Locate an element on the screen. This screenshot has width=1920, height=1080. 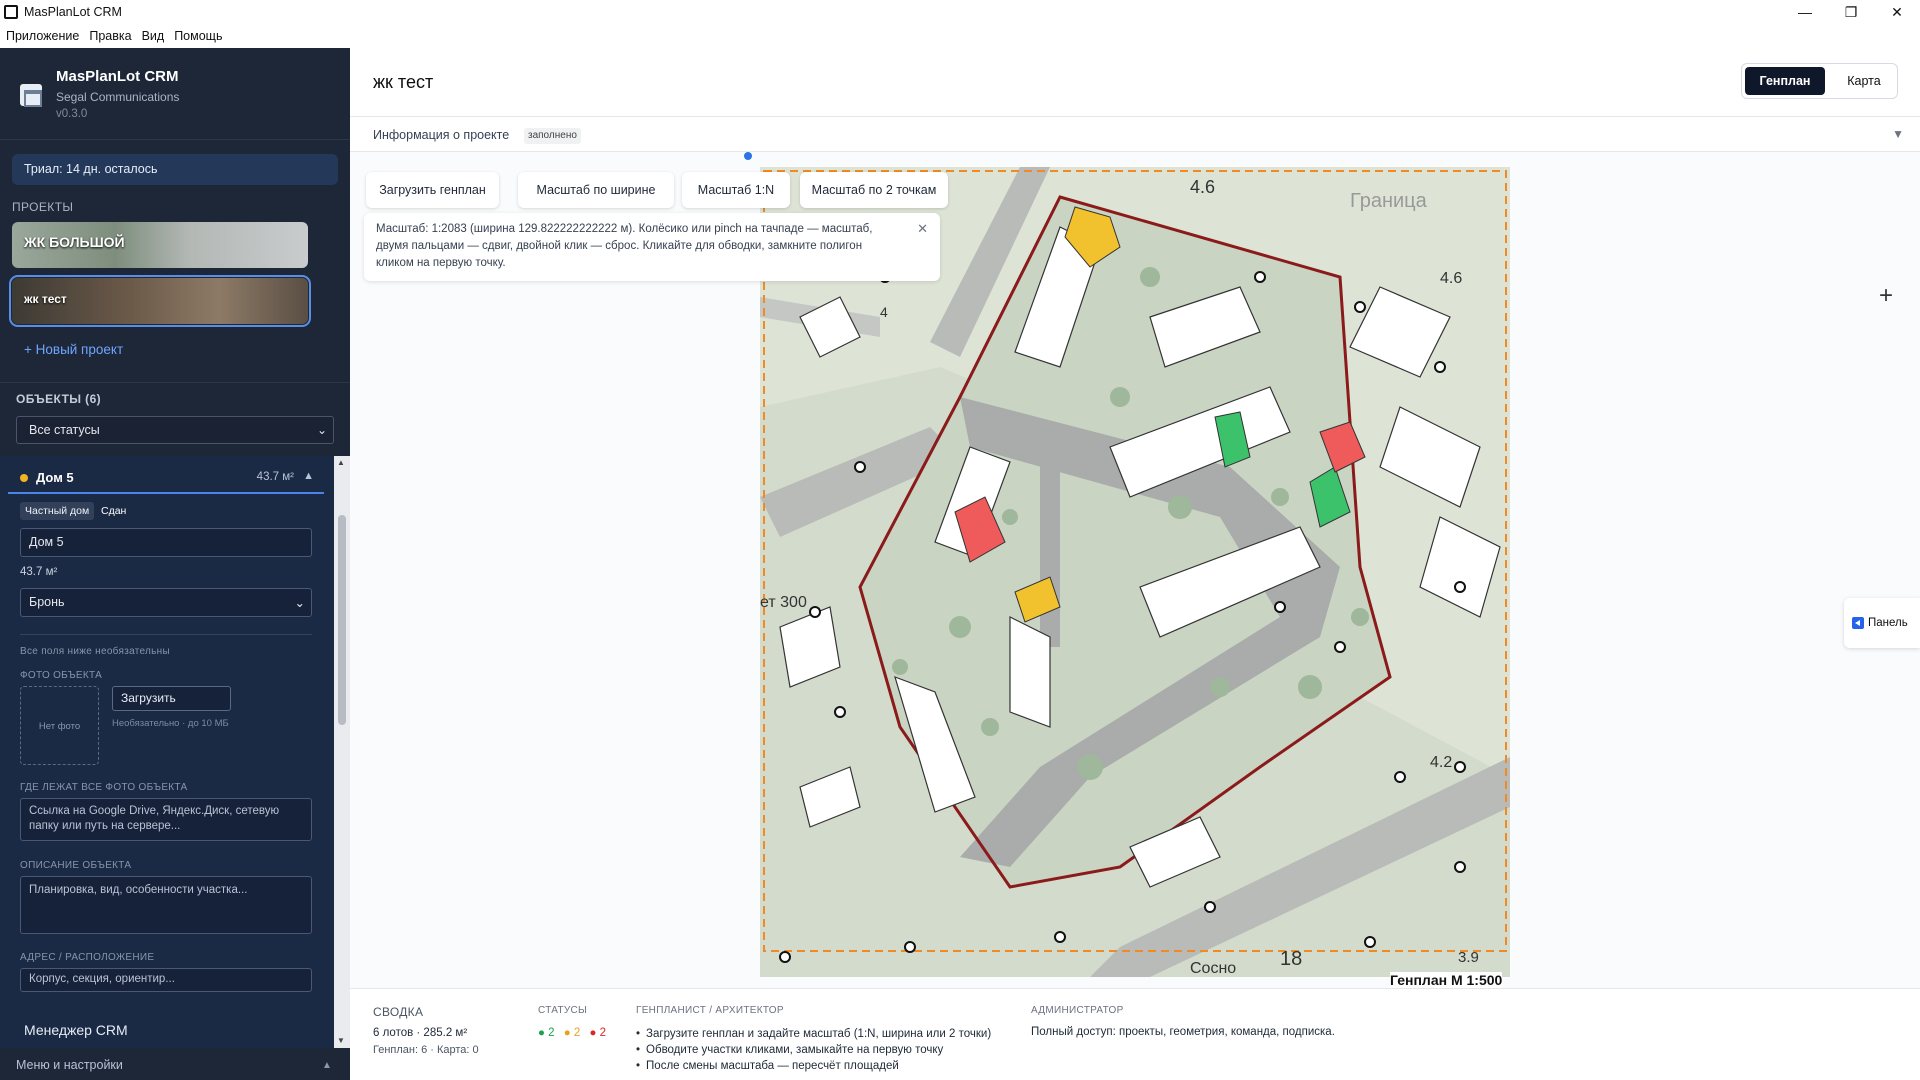
menu-view: Вид is located at coordinates (153, 36).